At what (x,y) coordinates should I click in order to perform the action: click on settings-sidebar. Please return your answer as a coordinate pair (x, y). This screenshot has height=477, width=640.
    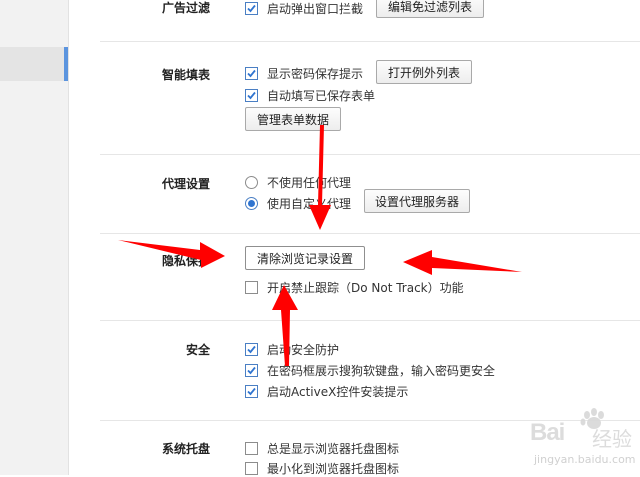
    Looking at the image, I should click on (34, 237).